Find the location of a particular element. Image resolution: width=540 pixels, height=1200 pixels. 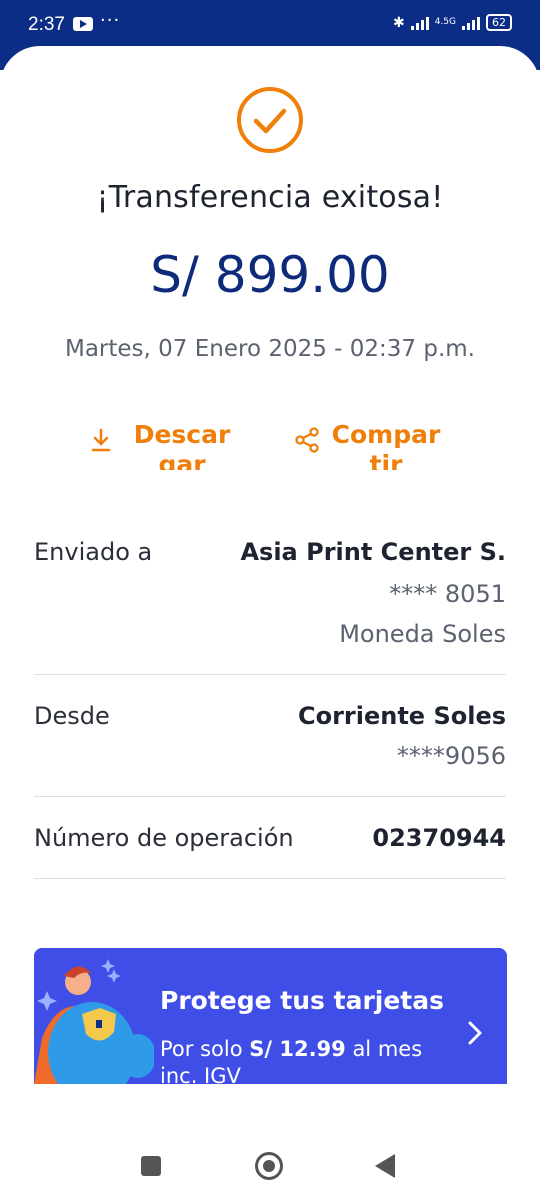

recipient-account: **** 8051 is located at coordinates (447, 594).